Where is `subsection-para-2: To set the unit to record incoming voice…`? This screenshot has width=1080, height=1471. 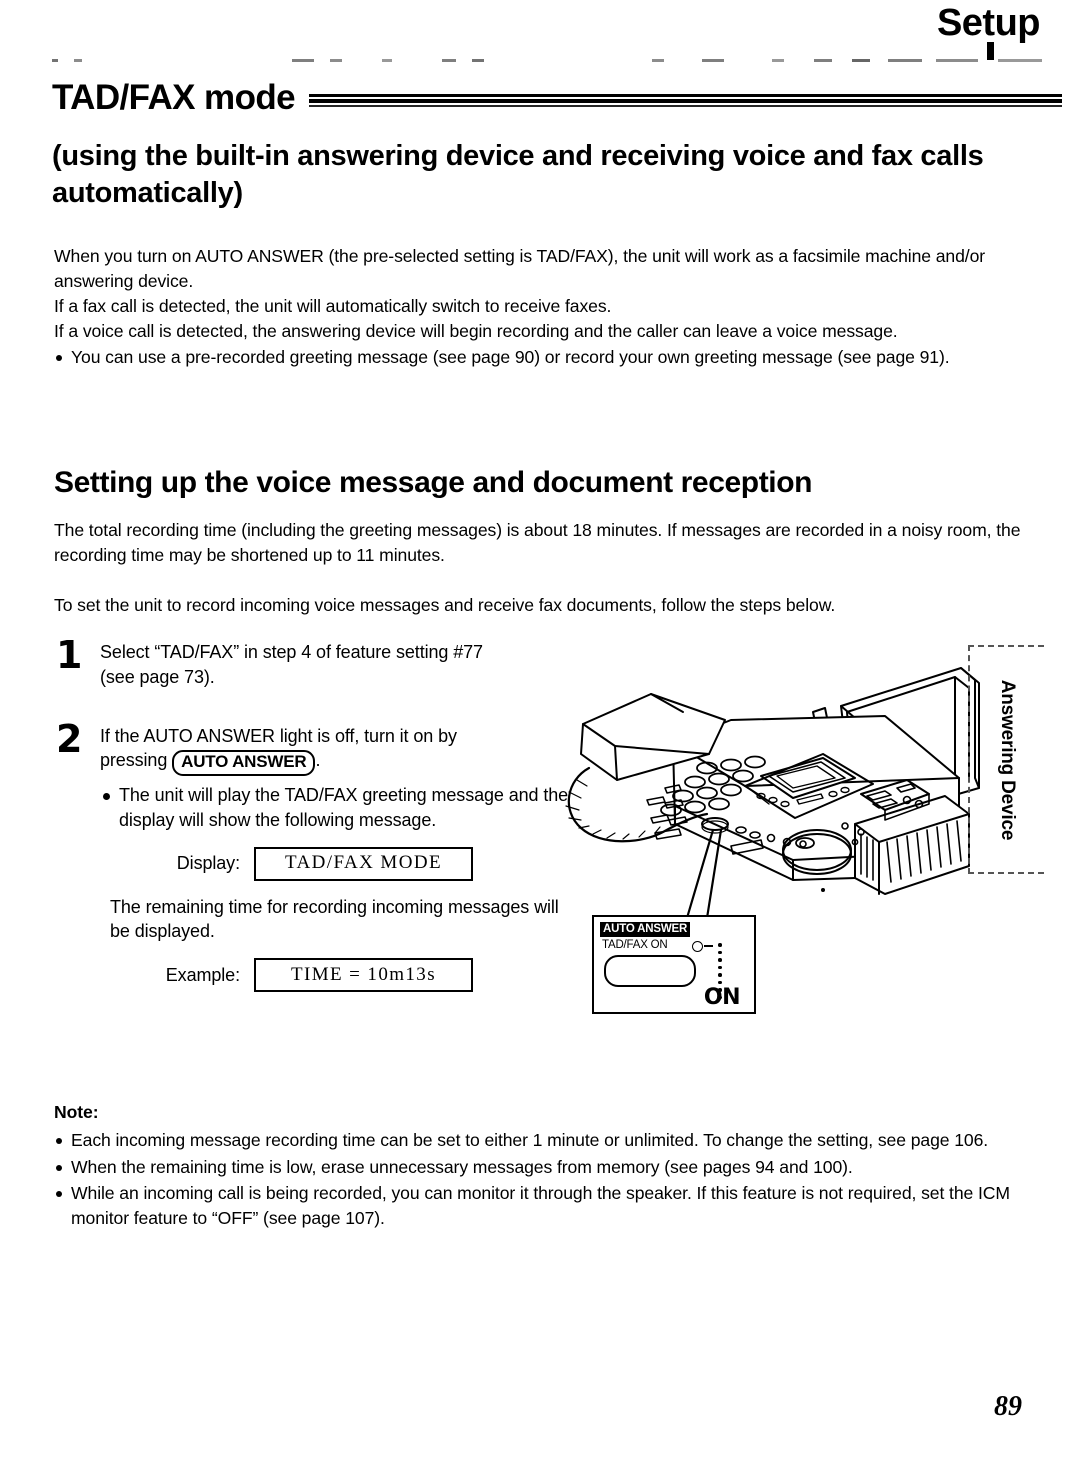 subsection-para-2: To set the unit to record incoming voice… is located at coordinates (445, 604).